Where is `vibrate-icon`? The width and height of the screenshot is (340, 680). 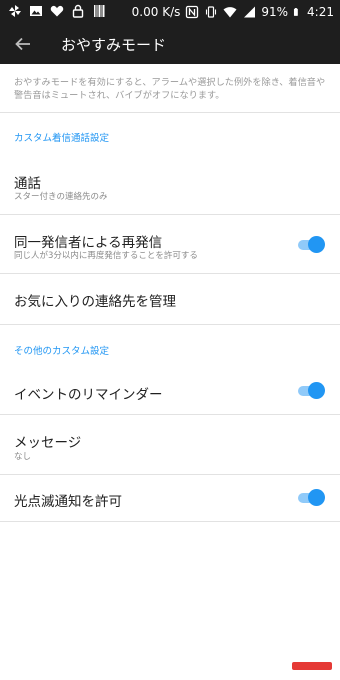
vibrate-icon is located at coordinates (211, 12).